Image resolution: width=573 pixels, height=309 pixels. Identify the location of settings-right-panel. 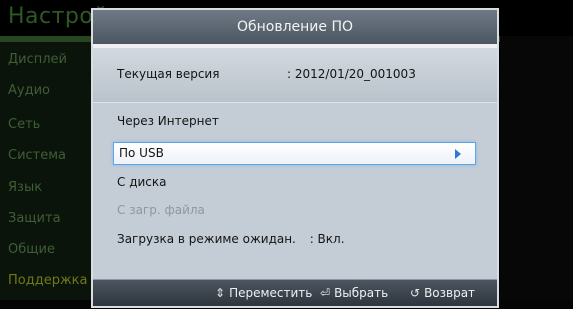
(536, 168).